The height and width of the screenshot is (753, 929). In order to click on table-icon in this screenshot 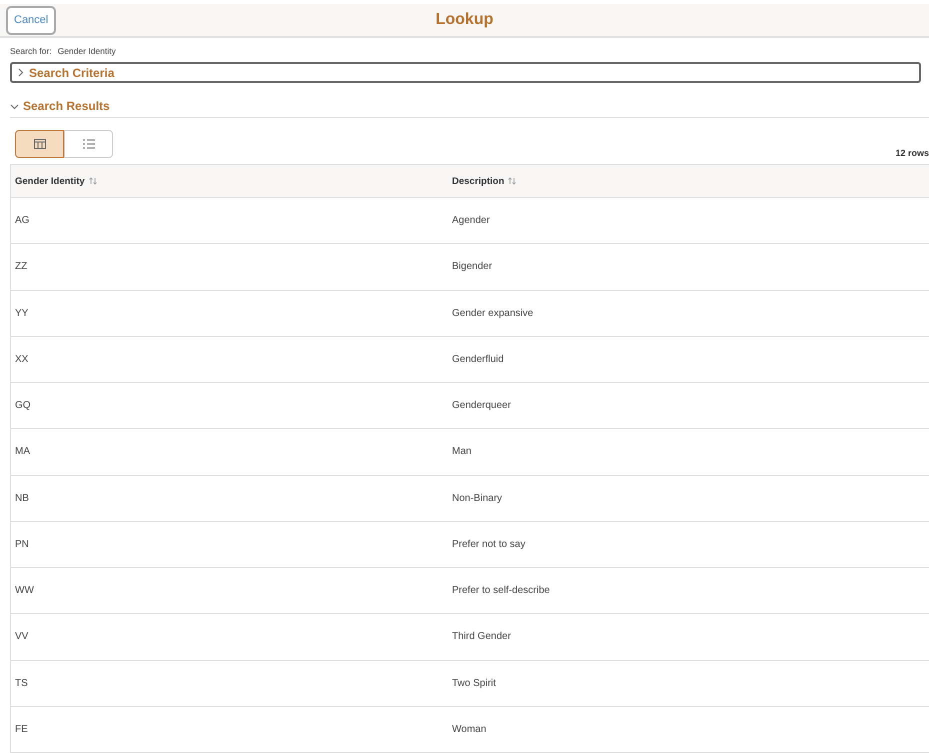, I will do `click(40, 144)`.